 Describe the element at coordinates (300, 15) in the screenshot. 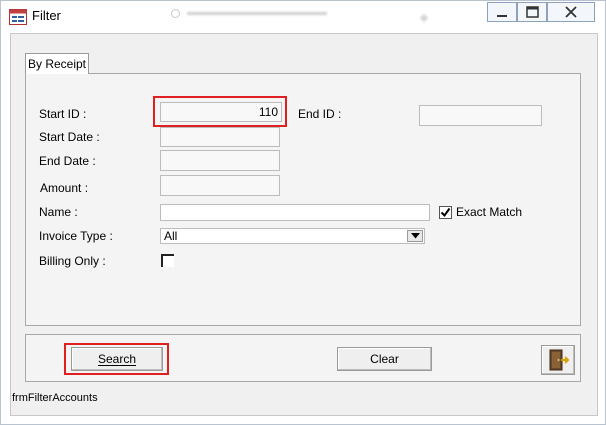

I see `background-window-ghost` at that location.